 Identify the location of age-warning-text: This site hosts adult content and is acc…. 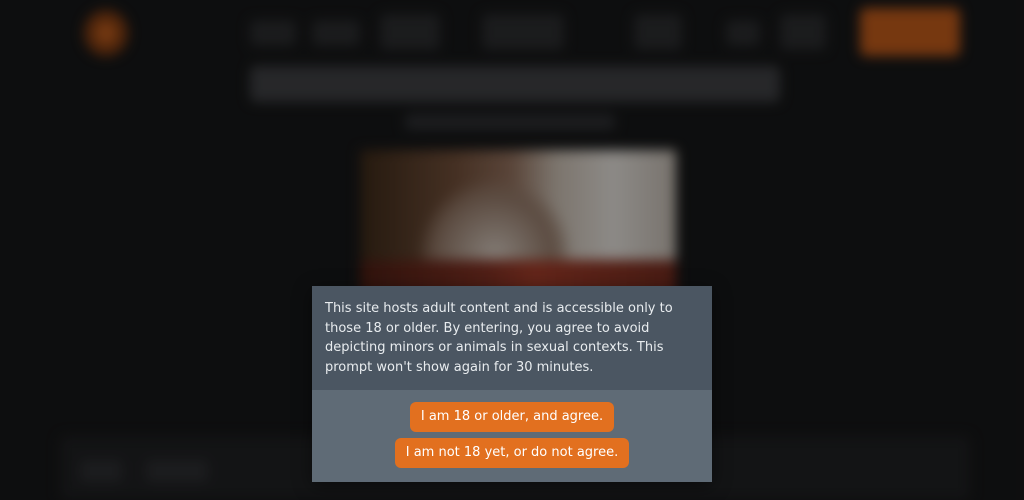
(499, 338).